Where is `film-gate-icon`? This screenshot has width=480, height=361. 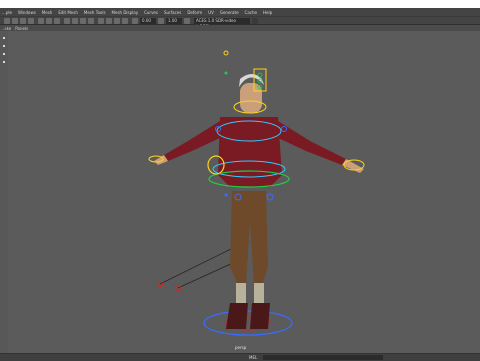
film-gate-icon is located at coordinates (49, 21).